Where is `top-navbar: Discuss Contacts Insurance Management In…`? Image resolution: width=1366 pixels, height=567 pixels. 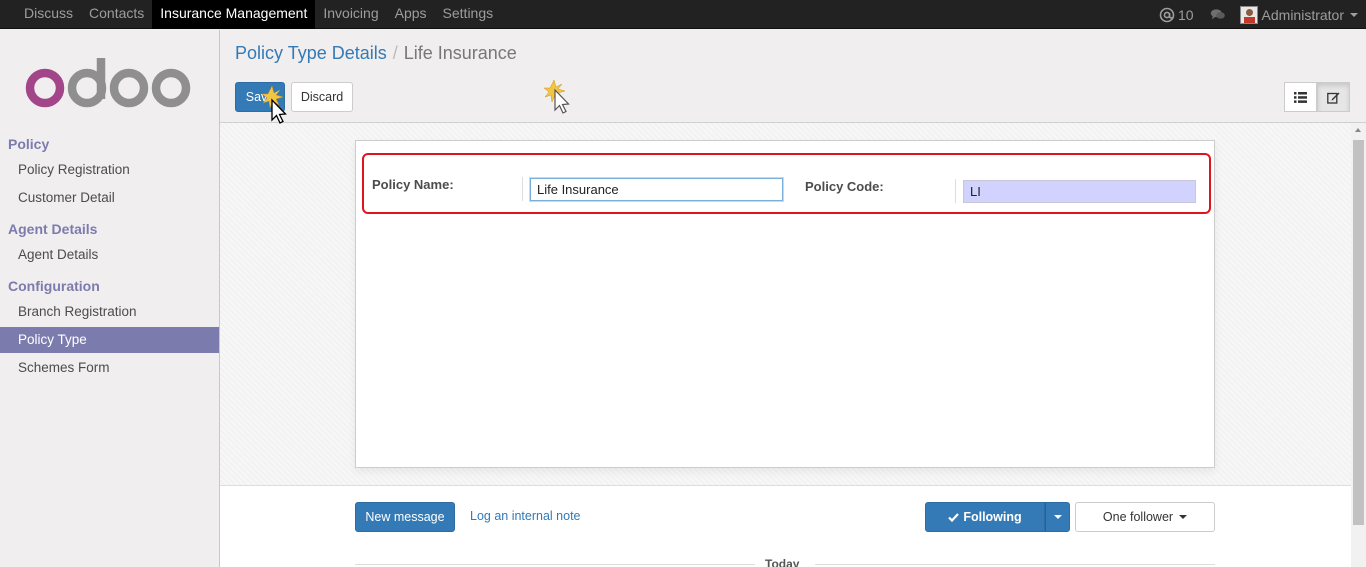
top-navbar: Discuss Contacts Insurance Management In… is located at coordinates (683, 14).